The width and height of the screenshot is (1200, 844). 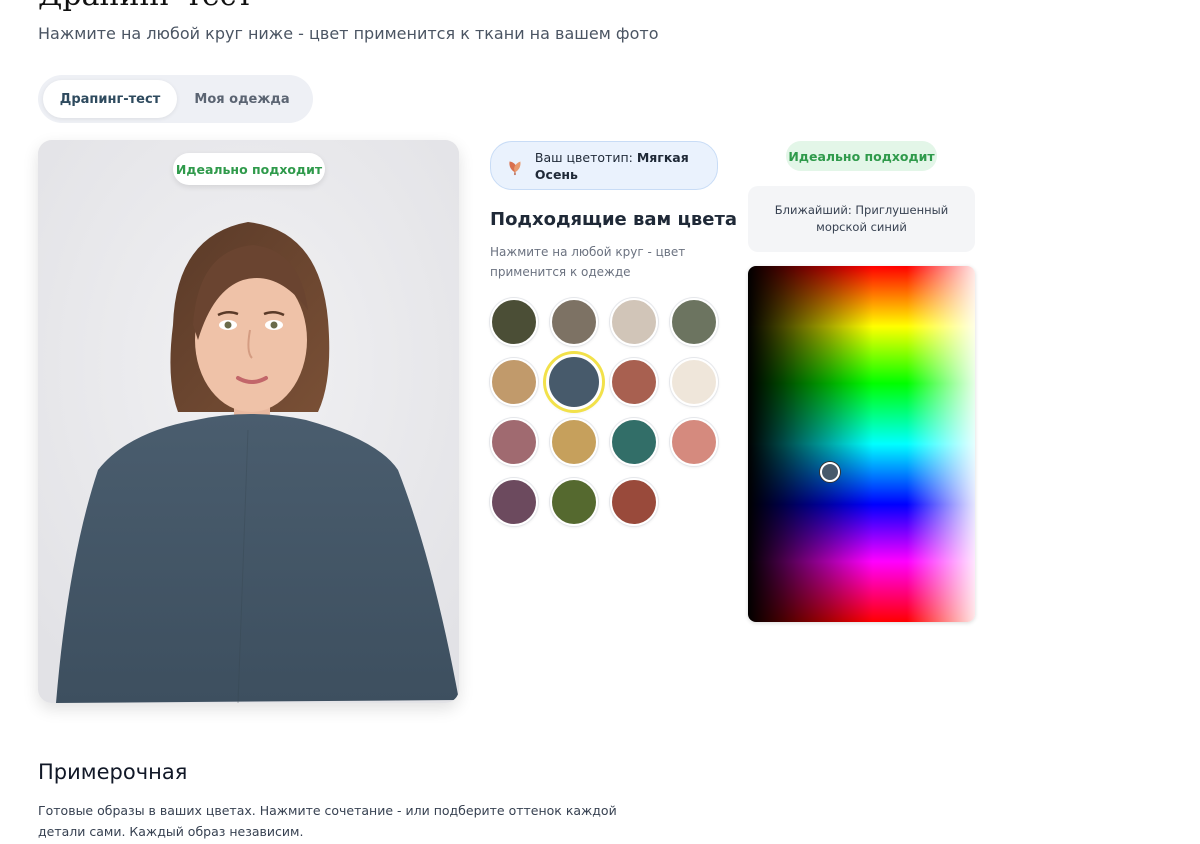 I want to click on color-type-pill: Ваш цветотип: Мягкая Осень, so click(x=604, y=165).